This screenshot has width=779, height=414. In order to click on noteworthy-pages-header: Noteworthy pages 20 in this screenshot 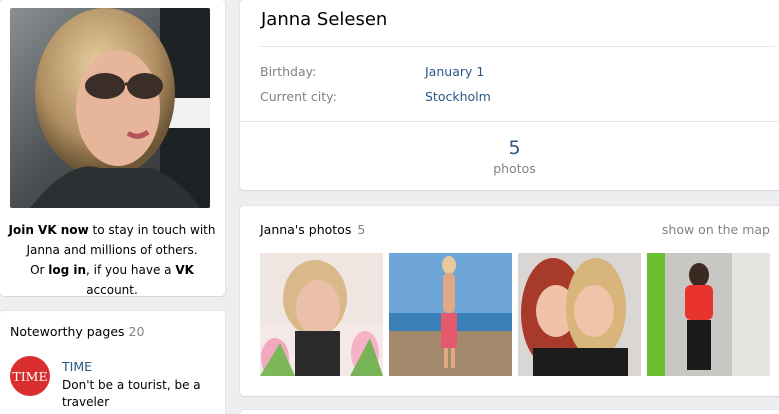, I will do `click(77, 331)`.